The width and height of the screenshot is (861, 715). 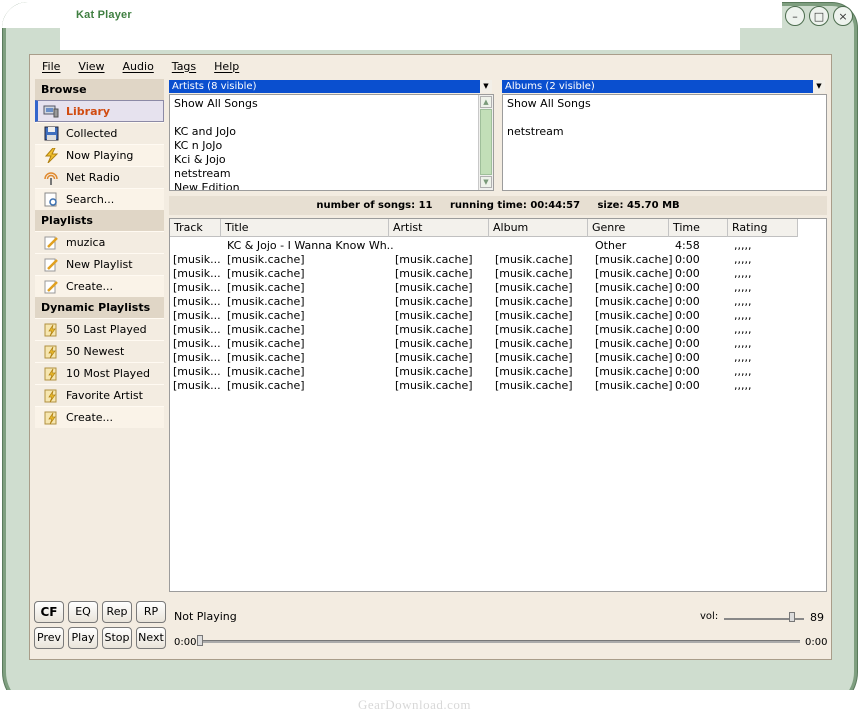 What do you see at coordinates (99, 351) in the screenshot?
I see `sidebar-item-50-newest: 50 Newest` at bounding box center [99, 351].